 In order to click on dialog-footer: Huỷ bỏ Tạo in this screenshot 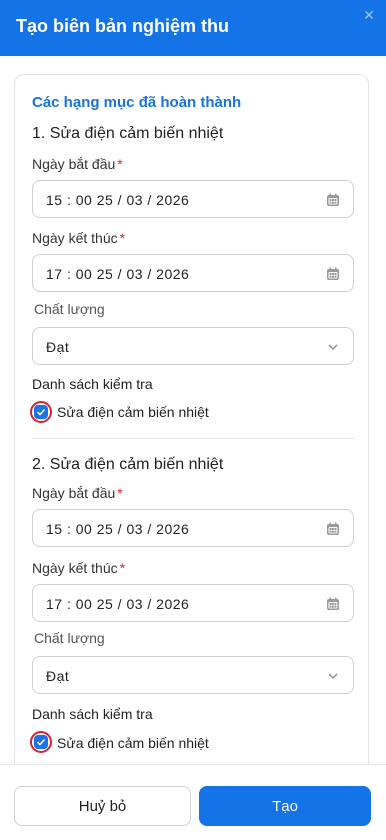, I will do `click(193, 802)`.